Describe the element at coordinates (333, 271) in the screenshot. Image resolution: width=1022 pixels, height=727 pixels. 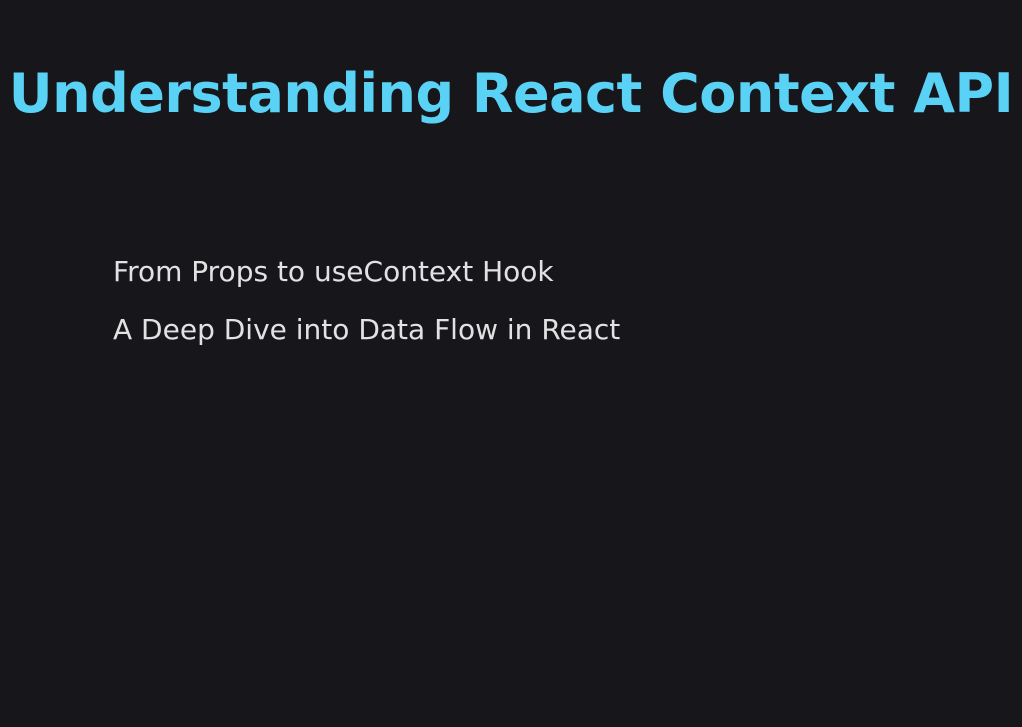
I see `subtitle-line: From Props to useContext Hook` at that location.